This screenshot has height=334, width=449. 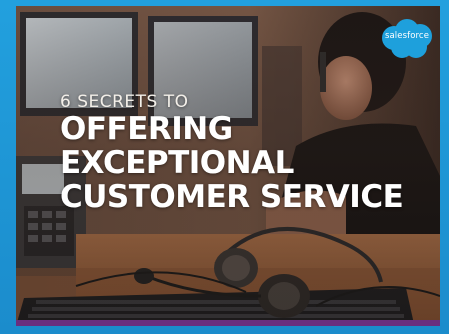 I want to click on cover-subtitle: 6 SECRETS TO, so click(x=124, y=102).